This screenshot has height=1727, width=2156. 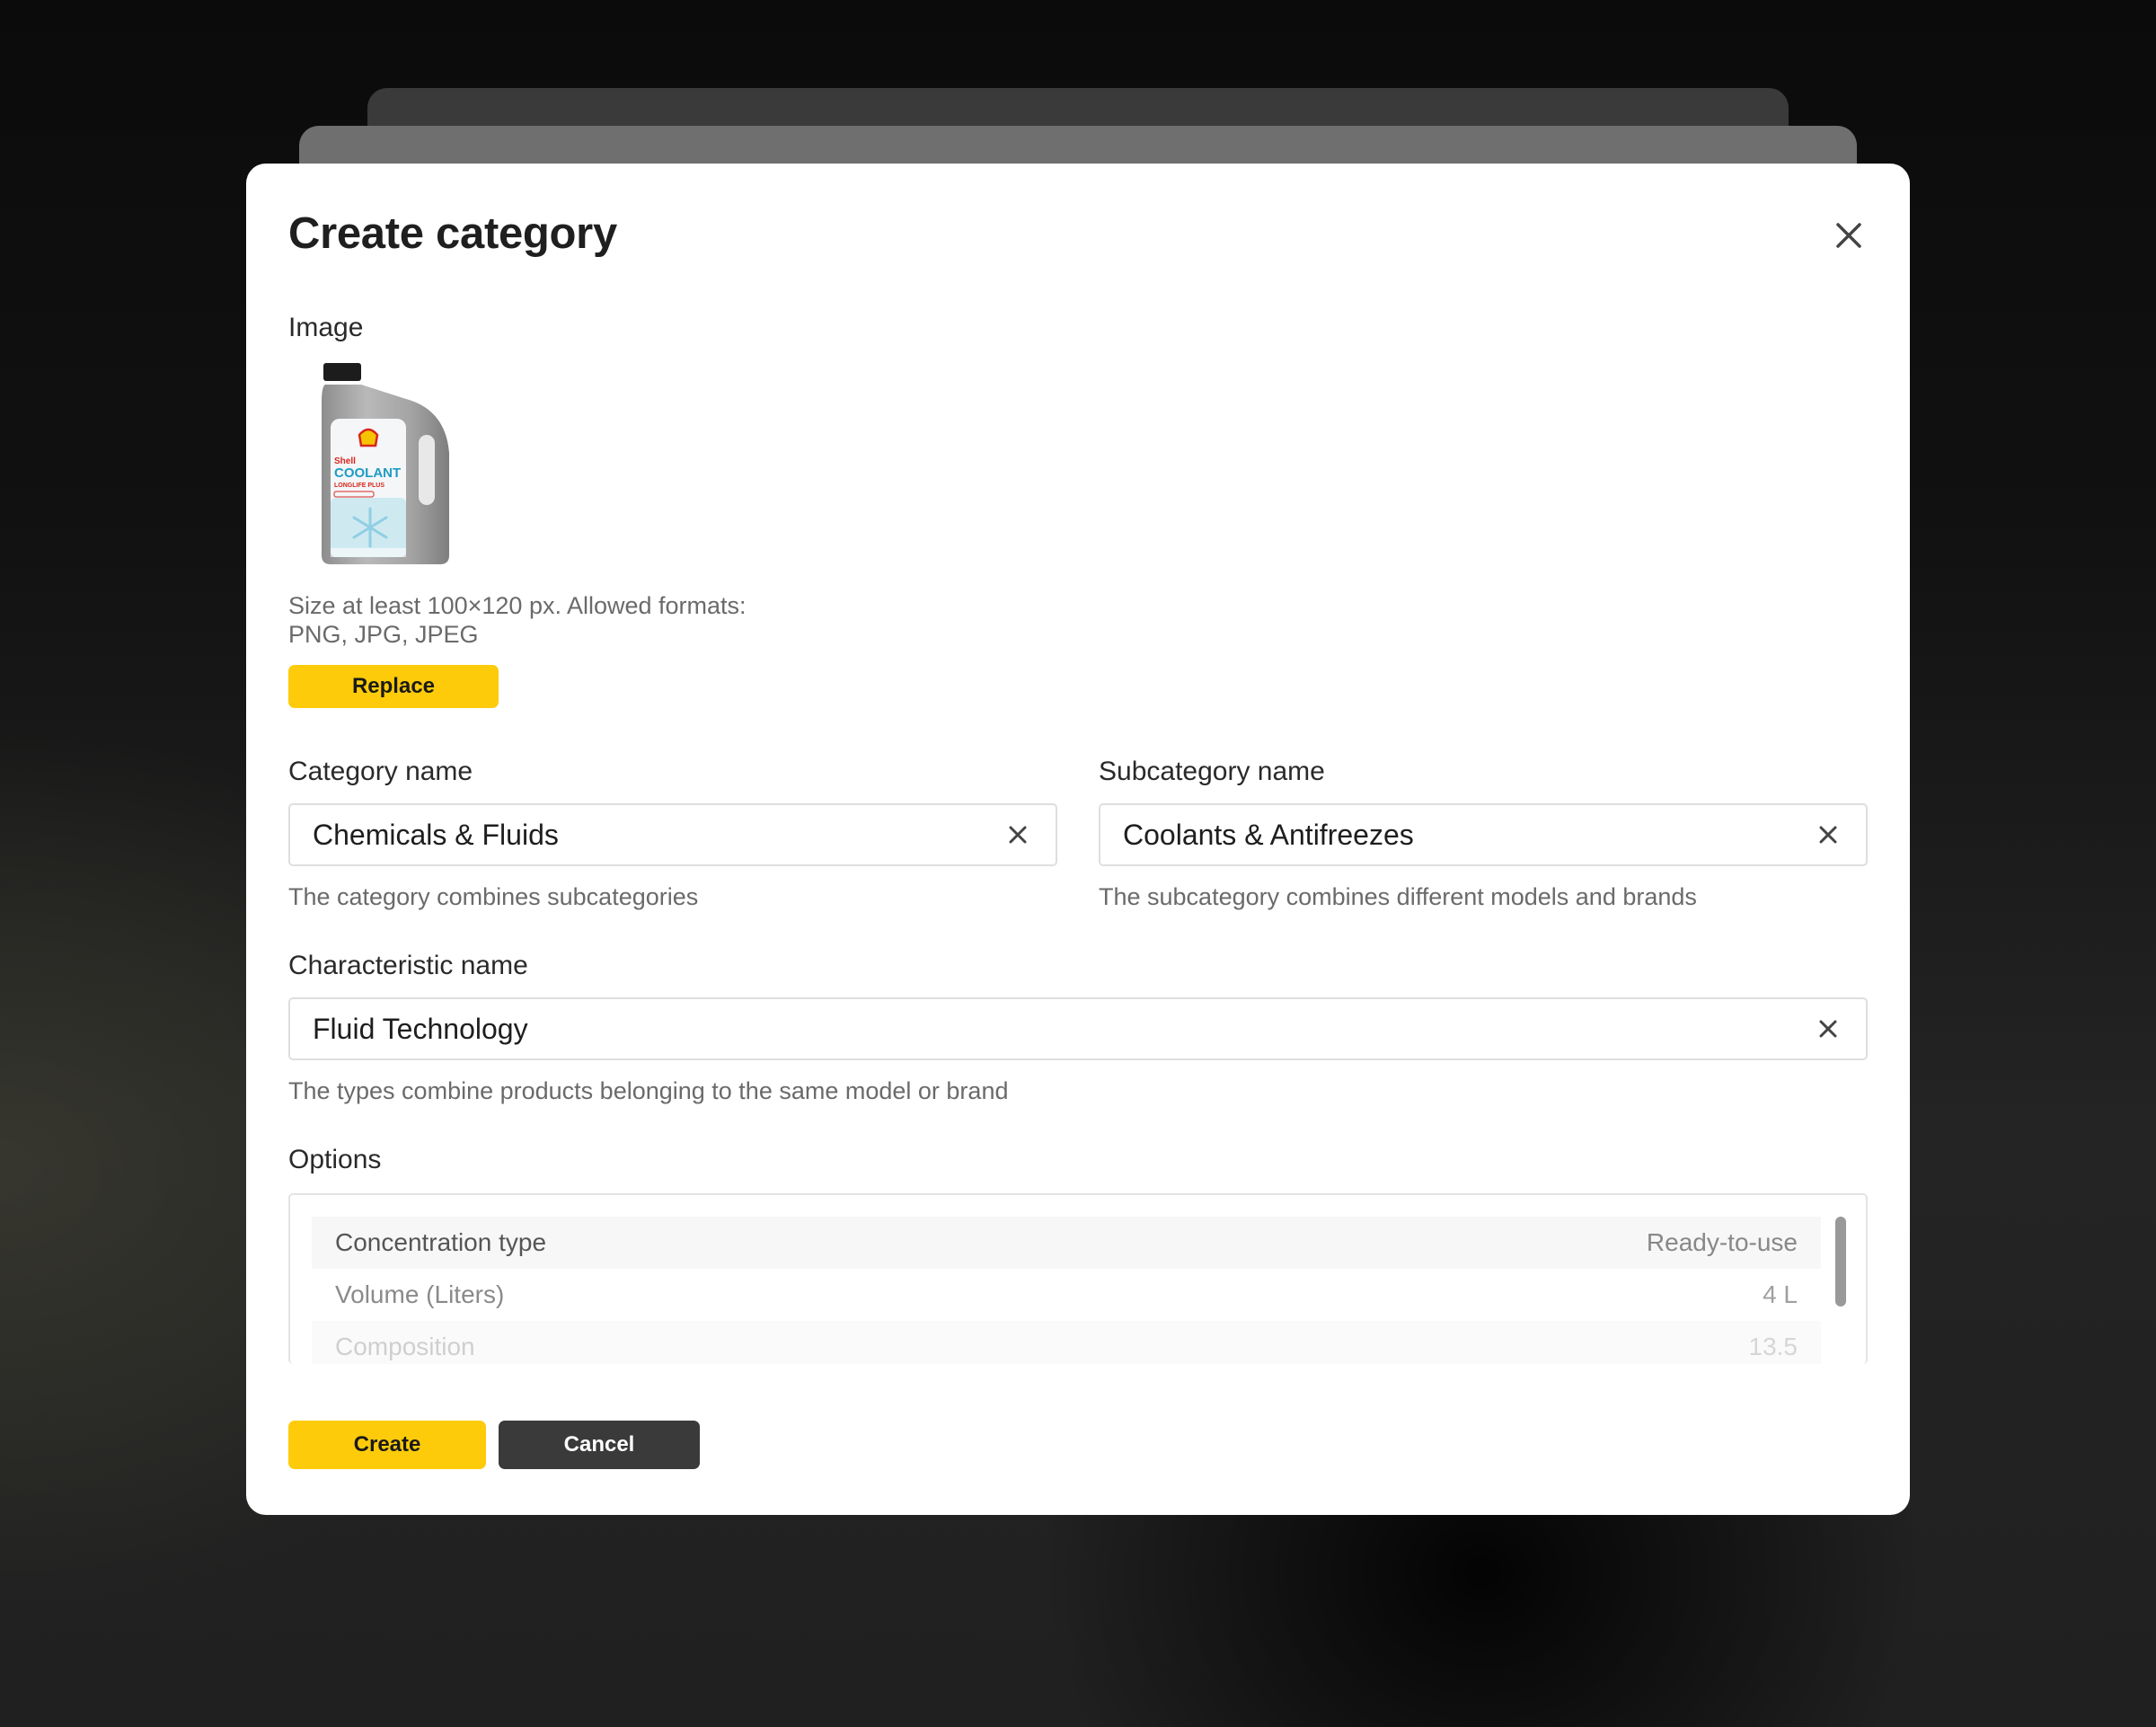 What do you see at coordinates (420, 1294) in the screenshot?
I see `option-name: Volume (Liters)` at bounding box center [420, 1294].